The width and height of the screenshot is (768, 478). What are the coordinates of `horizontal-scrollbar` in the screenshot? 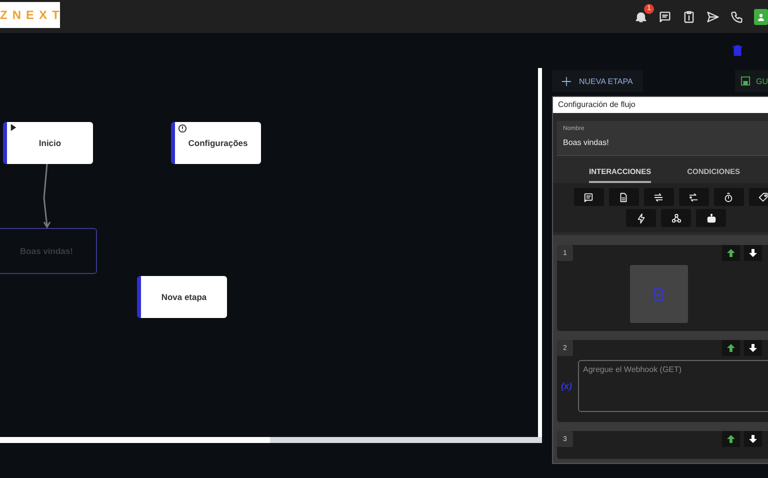 It's located at (271, 440).